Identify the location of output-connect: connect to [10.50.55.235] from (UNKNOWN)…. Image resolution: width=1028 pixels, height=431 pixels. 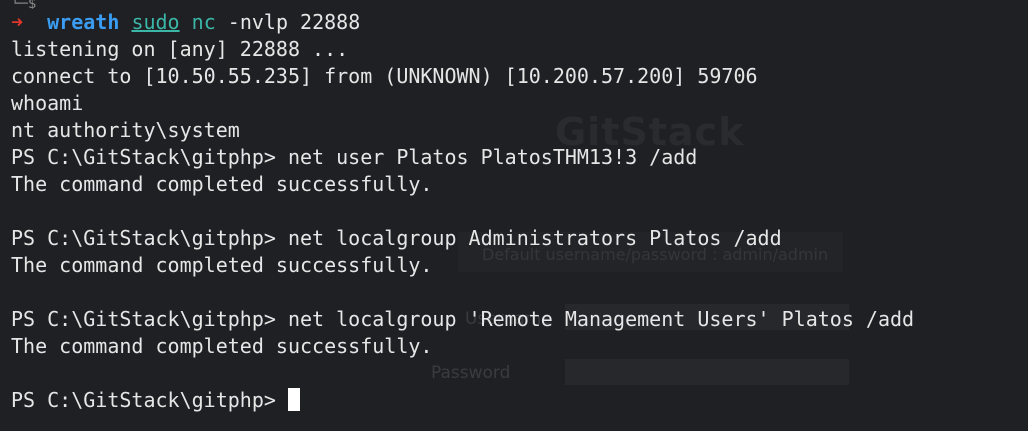
(384, 76).